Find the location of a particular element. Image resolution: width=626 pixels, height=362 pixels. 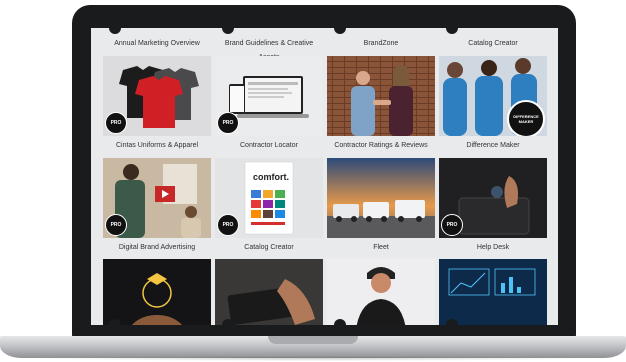

tile-caption: Contractor Ratings & Reviews is located at coordinates (381, 146).